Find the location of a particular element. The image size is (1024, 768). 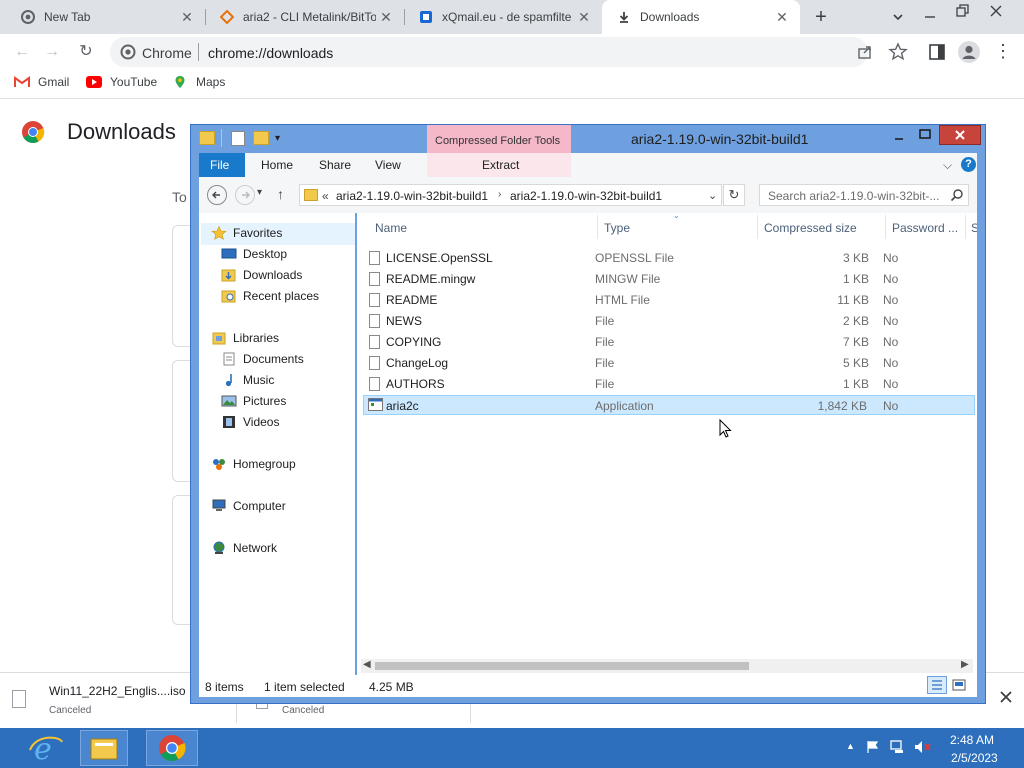

file-row: AUTHORS File 1 KB No is located at coordinates (669, 384).